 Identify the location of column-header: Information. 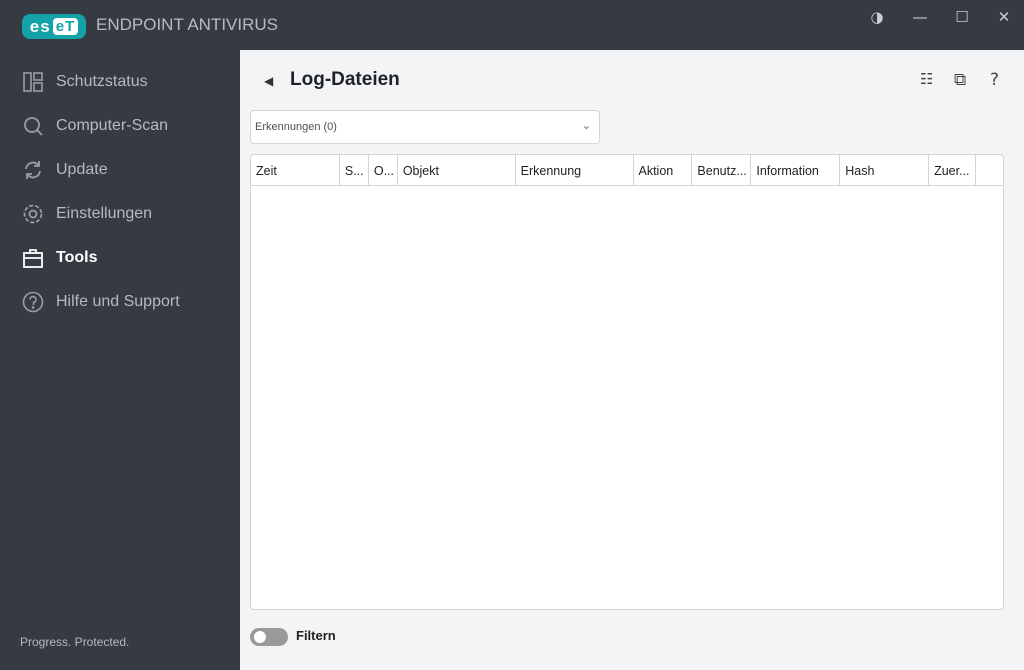
(796, 170).